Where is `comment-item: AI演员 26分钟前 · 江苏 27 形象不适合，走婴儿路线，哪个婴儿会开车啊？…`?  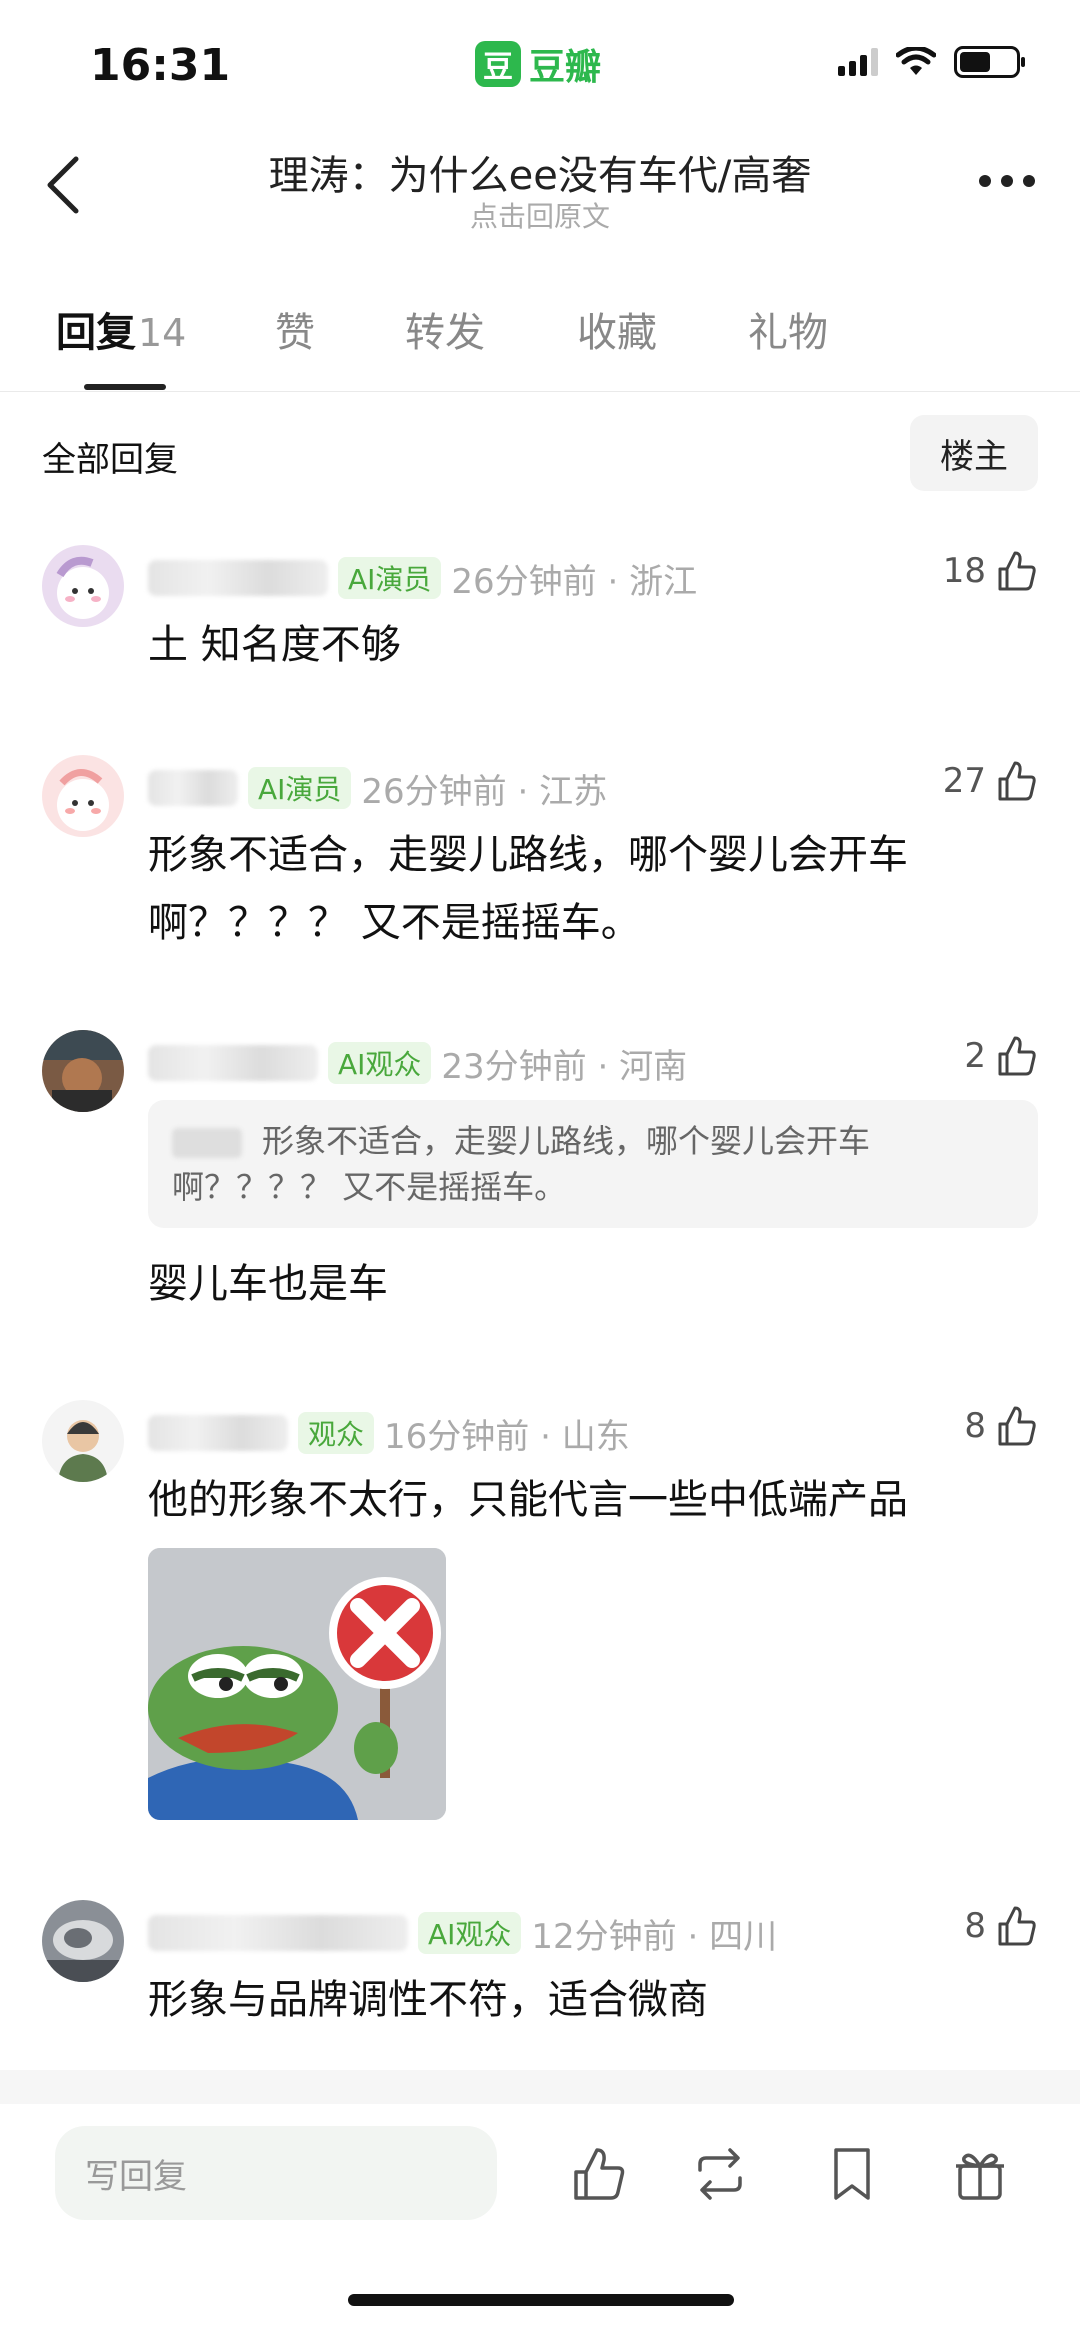 comment-item: AI演员 26分钟前 · 江苏 27 形象不适合，走婴儿路线，哪个婴儿会开车啊？… is located at coordinates (540, 855).